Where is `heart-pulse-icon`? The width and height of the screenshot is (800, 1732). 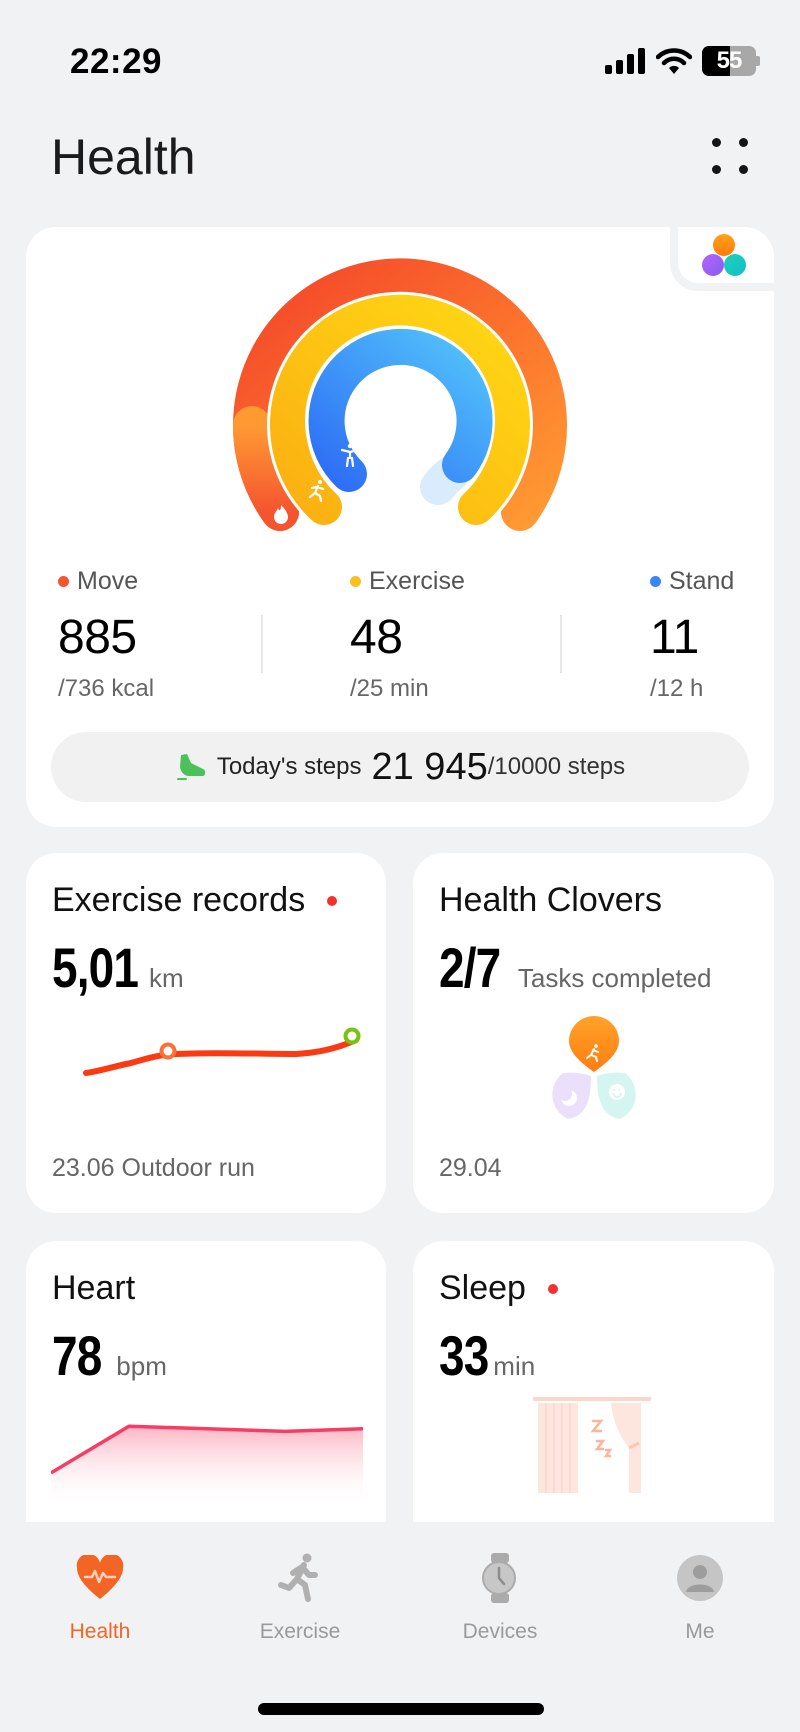 heart-pulse-icon is located at coordinates (100, 1577).